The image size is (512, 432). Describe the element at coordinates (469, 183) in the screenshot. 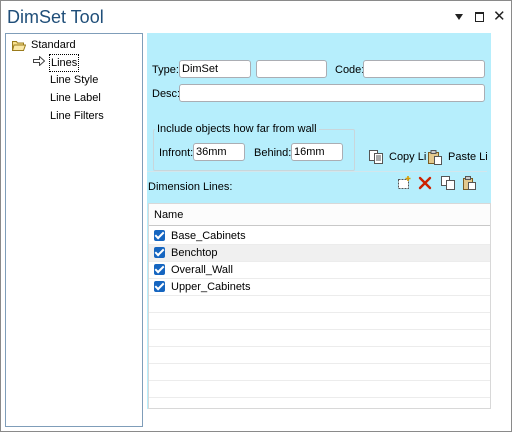

I see `paste-line-icon` at that location.